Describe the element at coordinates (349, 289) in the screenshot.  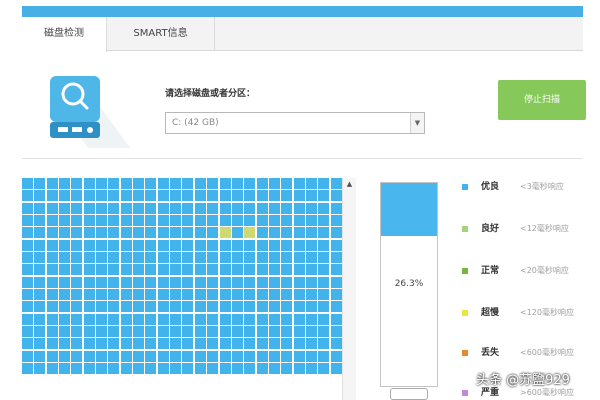
I see `grid-scrollbar: ▲` at that location.